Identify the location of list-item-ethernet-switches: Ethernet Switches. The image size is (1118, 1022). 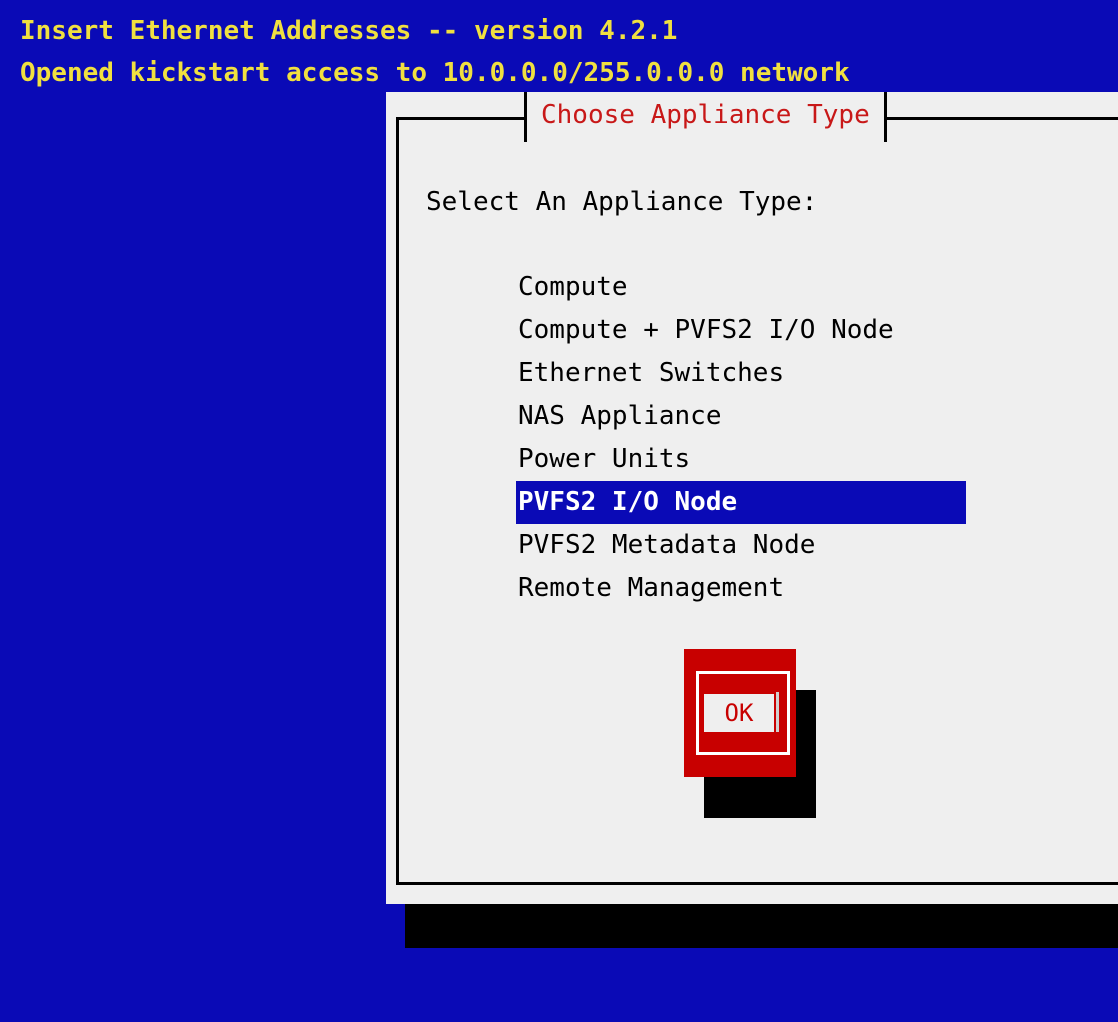
(741, 373).